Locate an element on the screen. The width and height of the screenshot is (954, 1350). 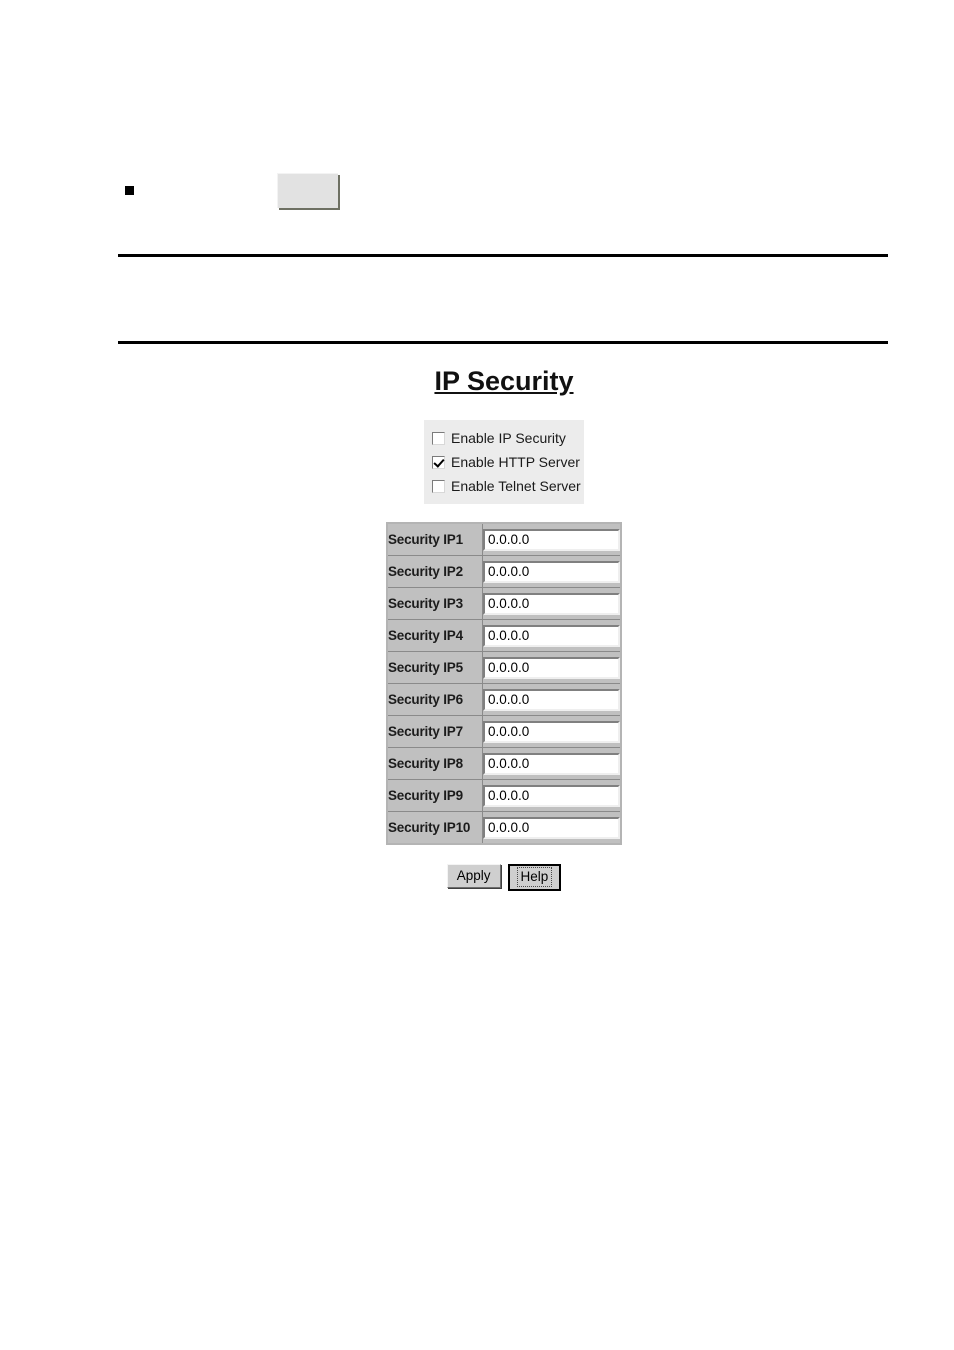
table-row: Security IP3 is located at coordinates (504, 603).